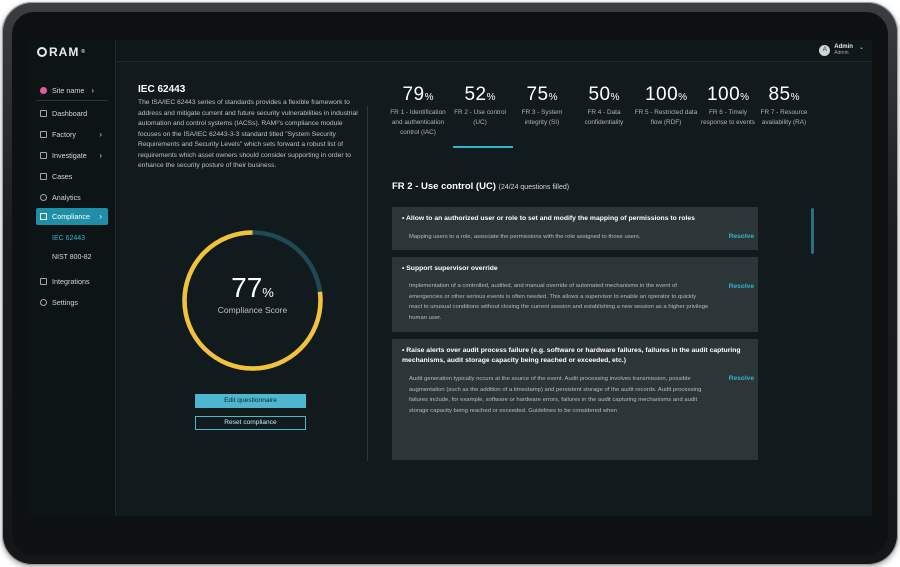 Image resolution: width=900 pixels, height=567 pixels. What do you see at coordinates (444, 186) in the screenshot?
I see `section-title-text: FR 2 - Use control (UC)` at bounding box center [444, 186].